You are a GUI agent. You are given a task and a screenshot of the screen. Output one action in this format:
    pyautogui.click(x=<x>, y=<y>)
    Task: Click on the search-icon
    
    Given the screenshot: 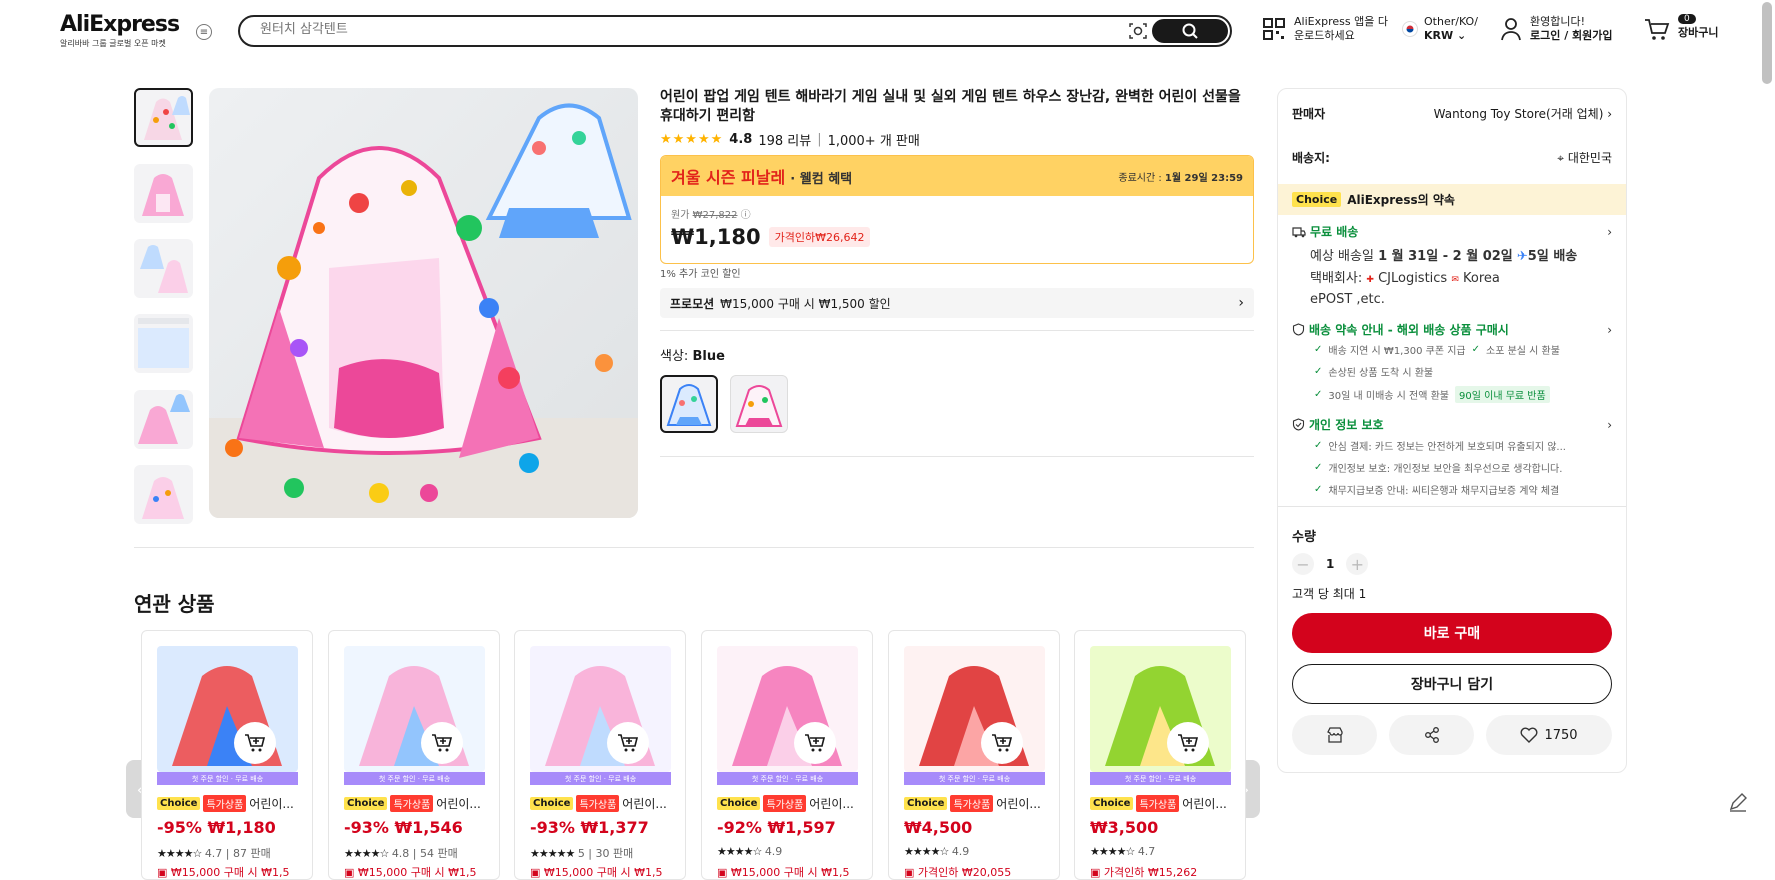 What is the action you would take?
    pyautogui.click(x=1190, y=31)
    